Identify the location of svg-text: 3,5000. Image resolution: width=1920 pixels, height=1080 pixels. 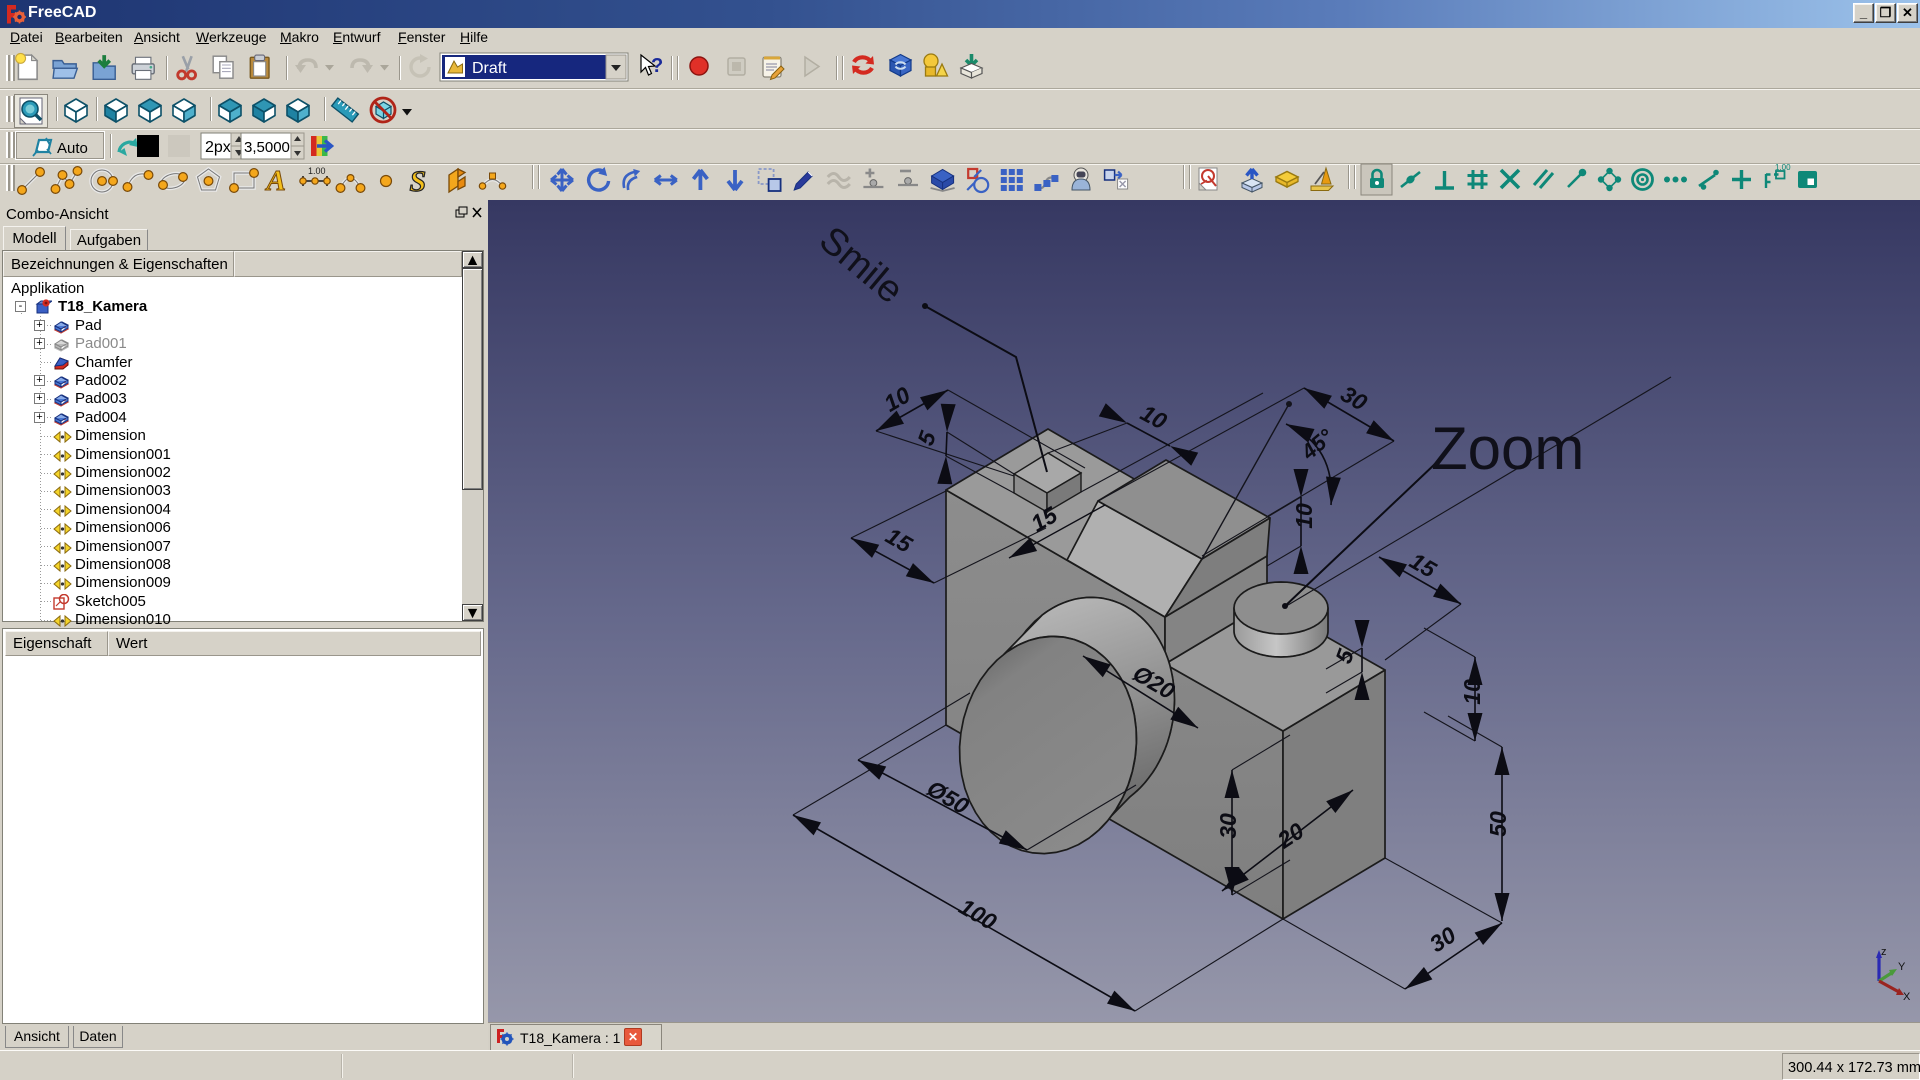
(267, 147).